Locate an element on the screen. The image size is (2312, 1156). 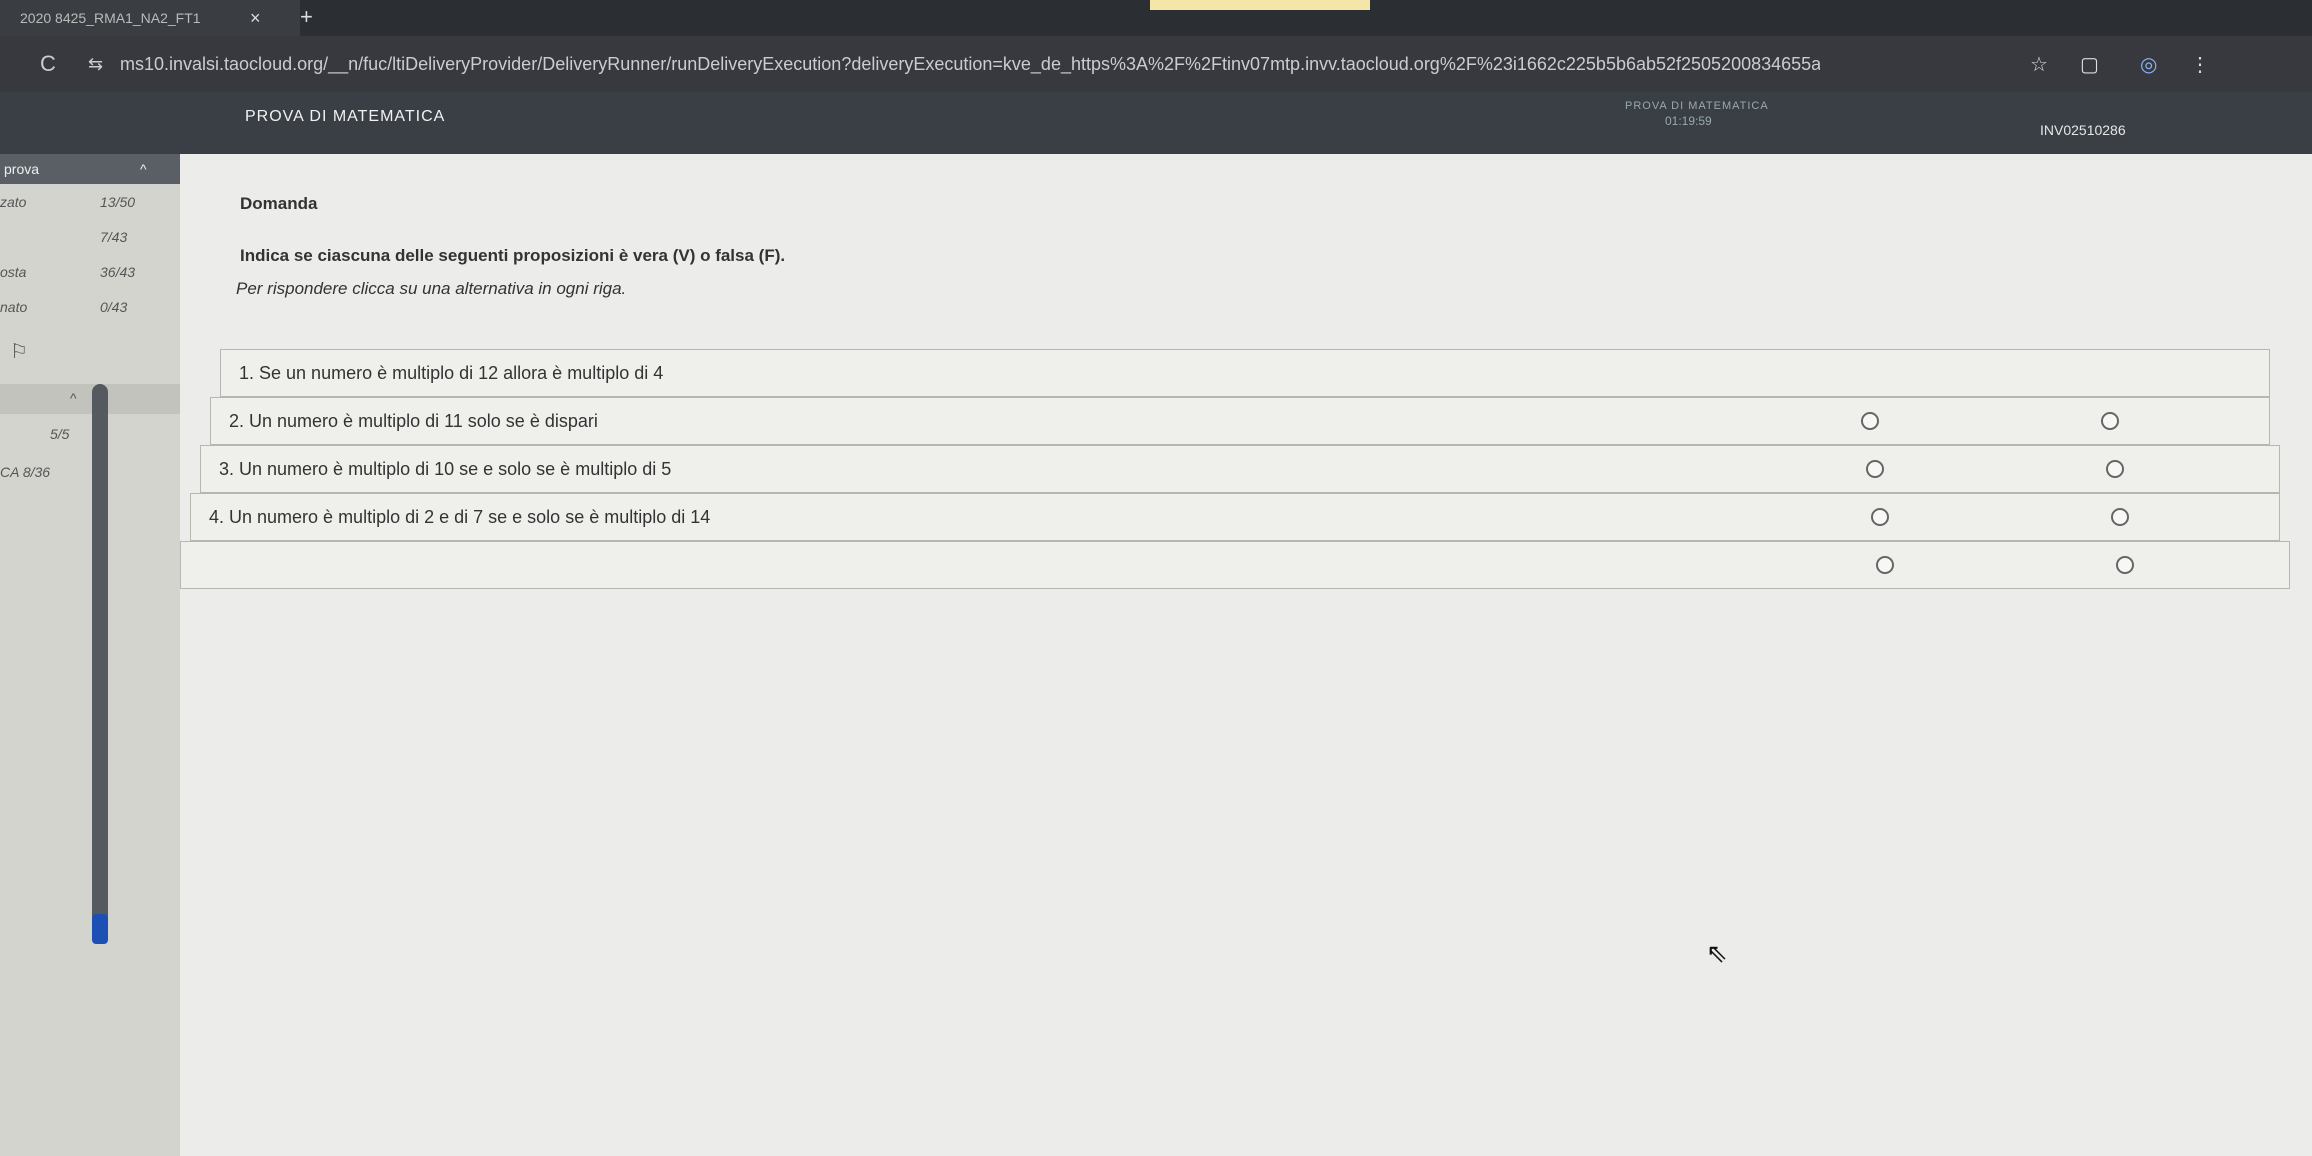
site-info-icon: ⇆ is located at coordinates (95, 64).